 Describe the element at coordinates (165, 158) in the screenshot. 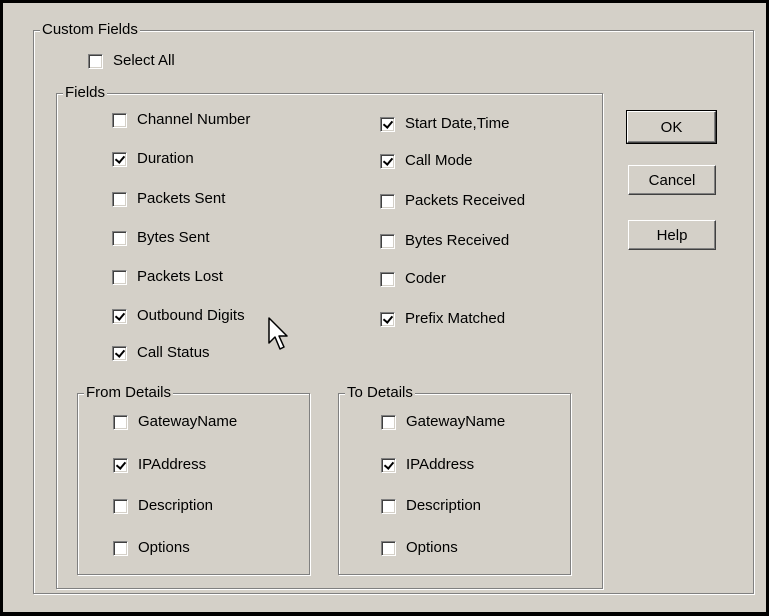

I see `field-label: Duration` at that location.